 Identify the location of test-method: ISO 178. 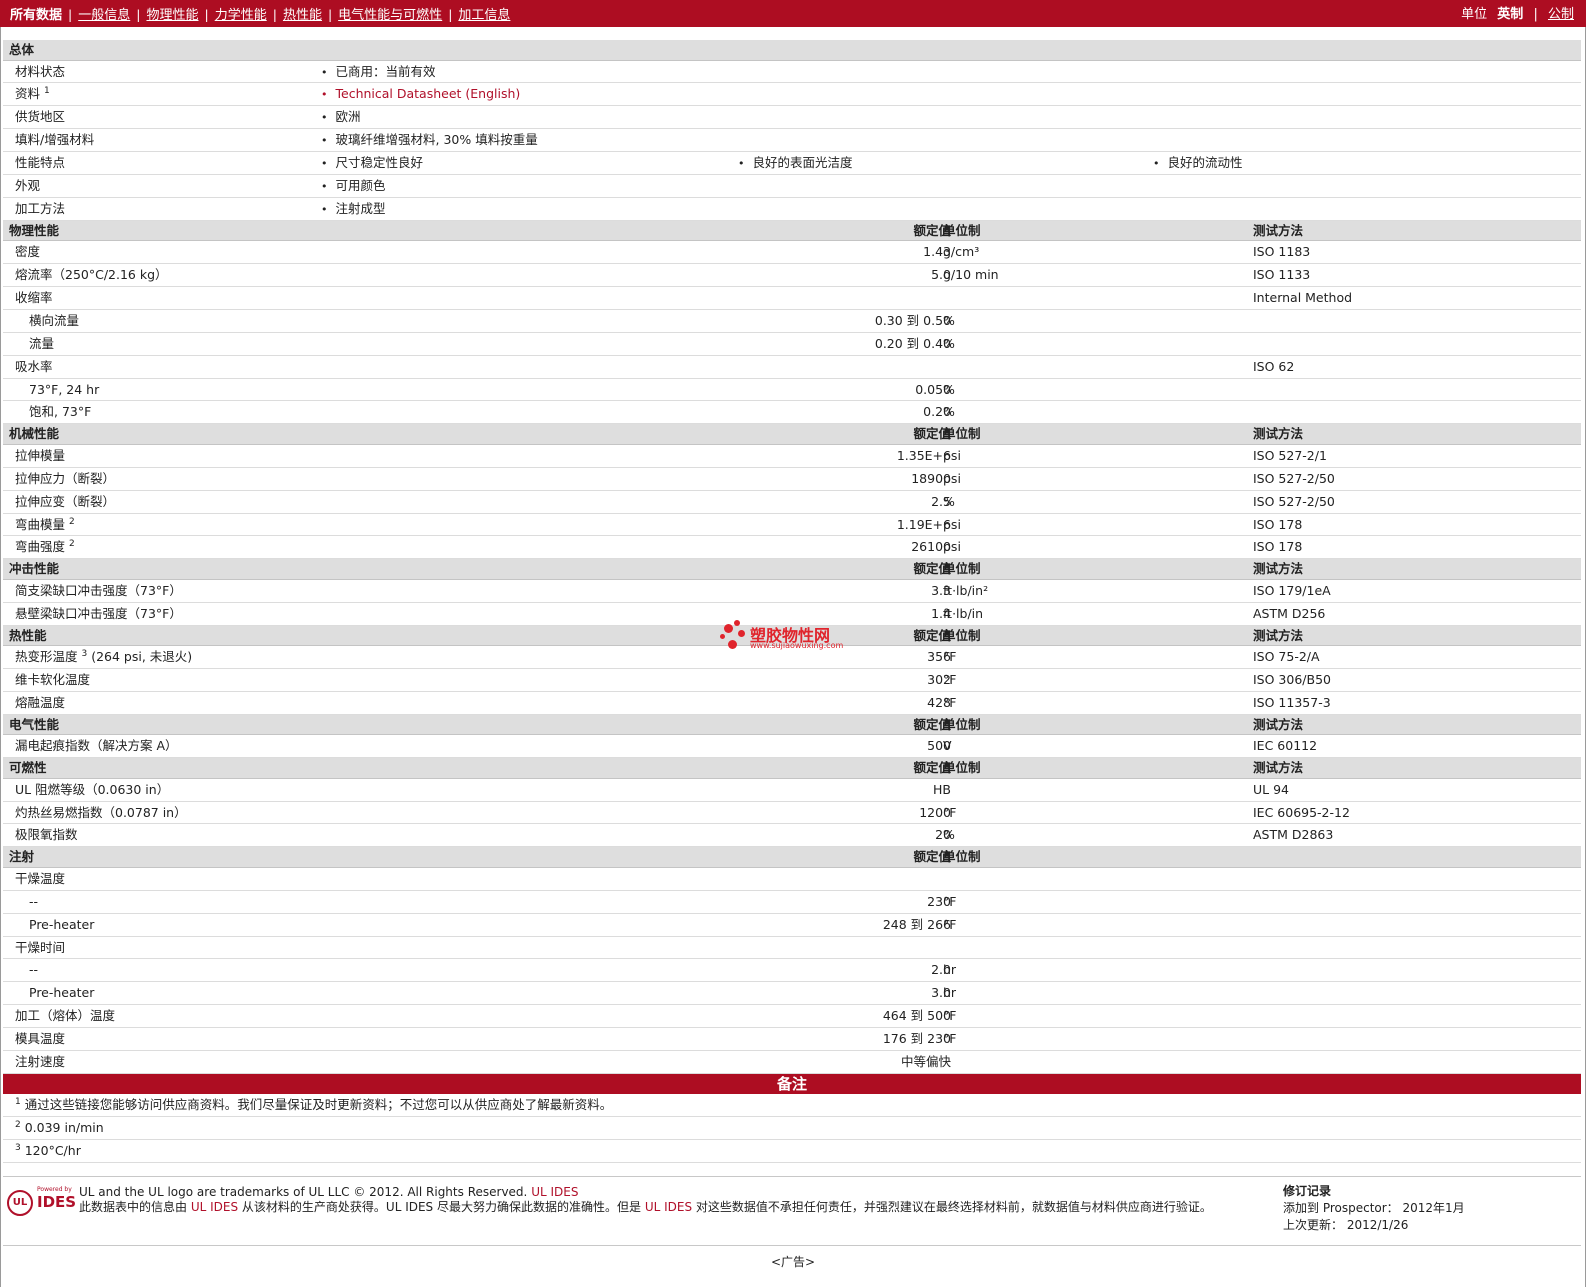
(1278, 547).